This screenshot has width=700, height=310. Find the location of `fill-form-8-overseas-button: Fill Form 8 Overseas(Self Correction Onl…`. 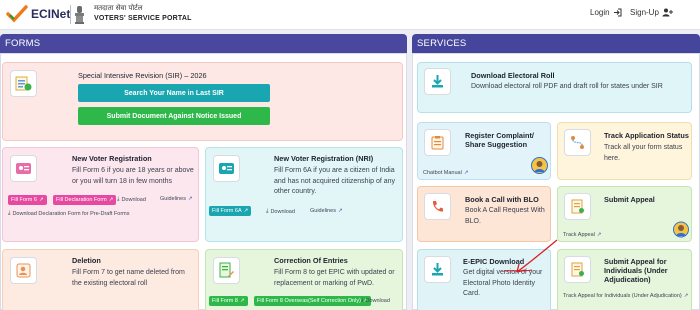

fill-form-8-overseas-button: Fill Form 8 Overseas(Self Correction Onl… is located at coordinates (312, 301).